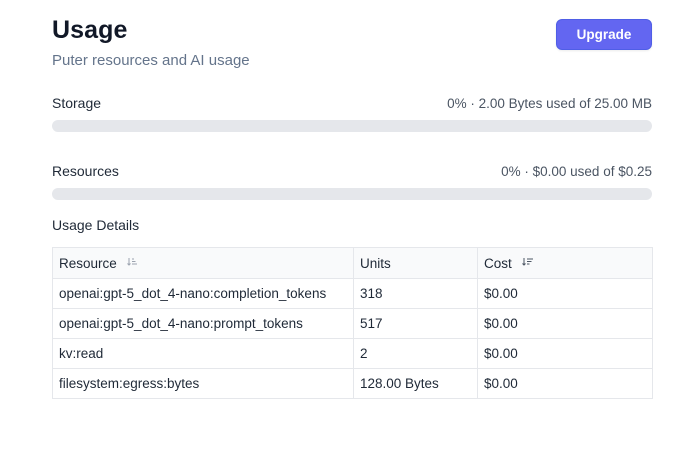 This screenshot has width=700, height=454. I want to click on storage-progress-bar, so click(352, 126).